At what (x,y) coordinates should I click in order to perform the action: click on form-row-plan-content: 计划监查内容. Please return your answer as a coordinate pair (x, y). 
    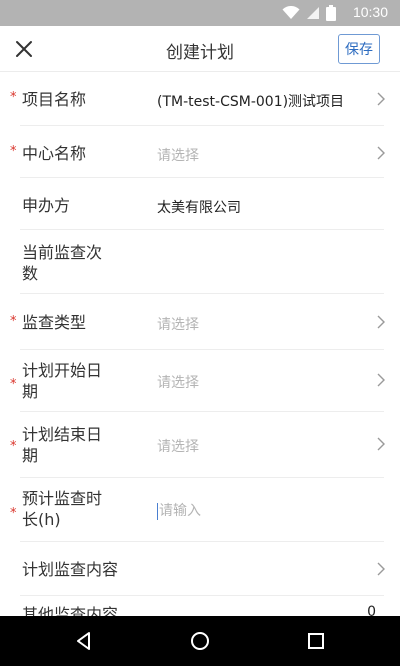
    Looking at the image, I should click on (200, 569).